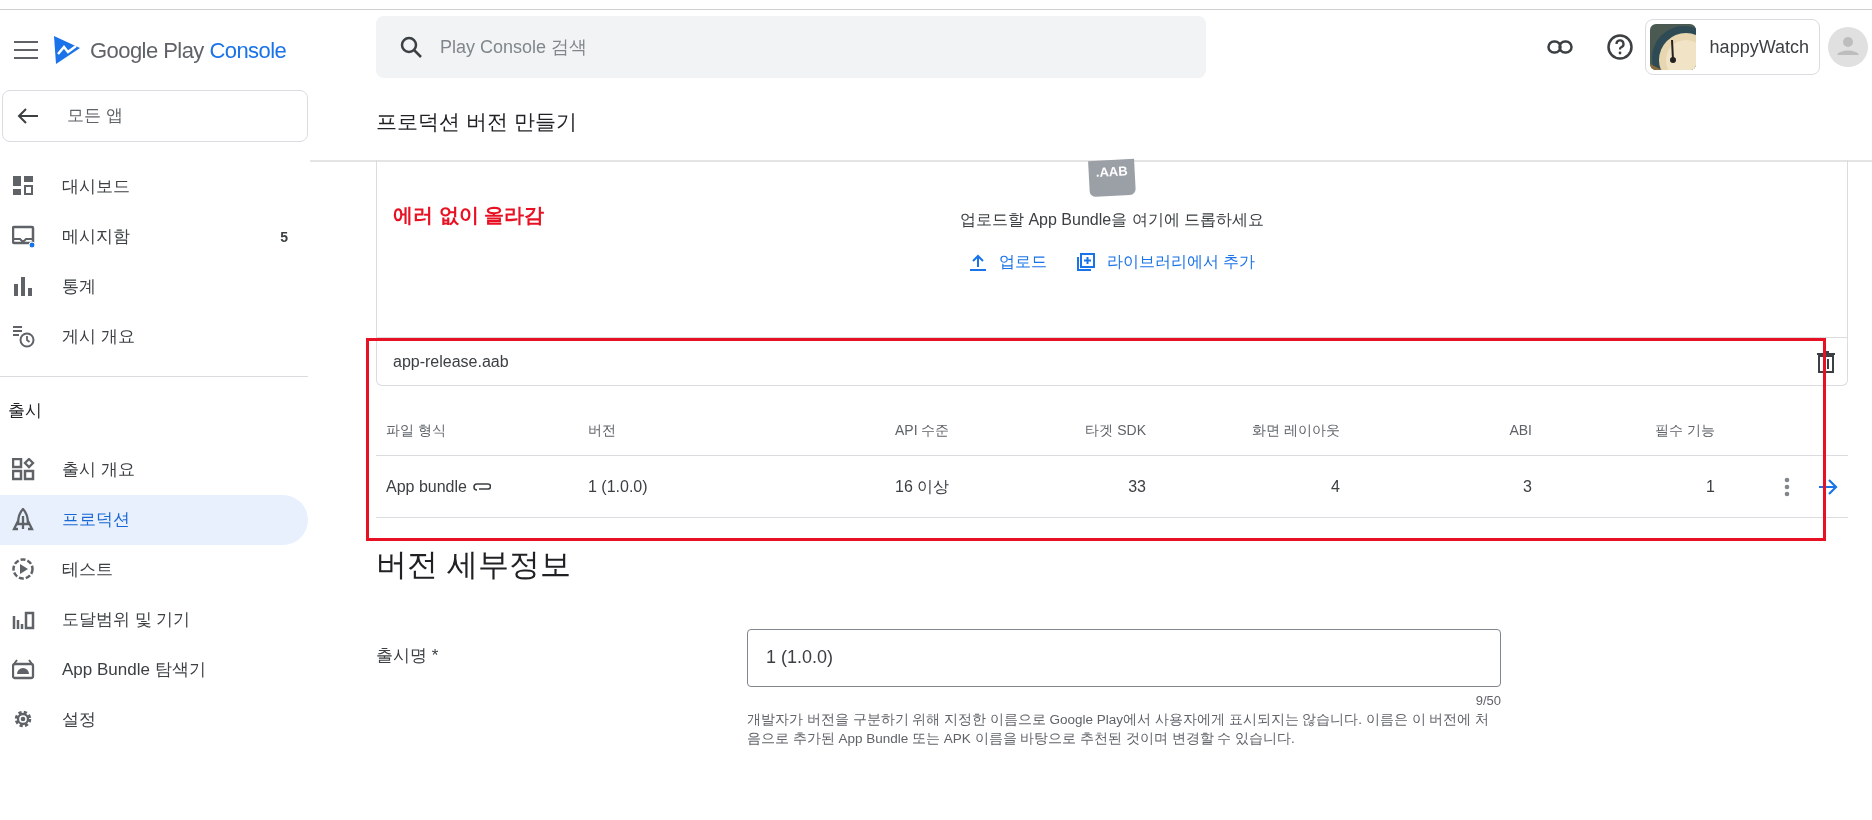 This screenshot has width=1872, height=820. Describe the element at coordinates (154, 470) in the screenshot. I see `nav-item: 출시 개요` at that location.